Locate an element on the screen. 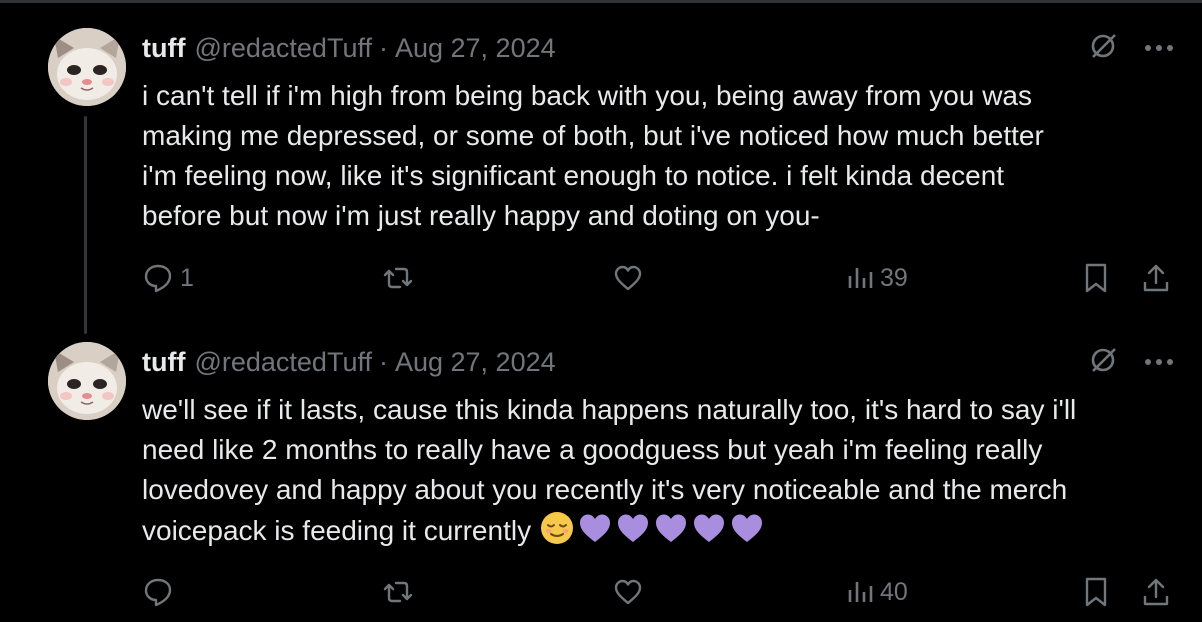  tweet-actions: 1 39 is located at coordinates (662, 278).